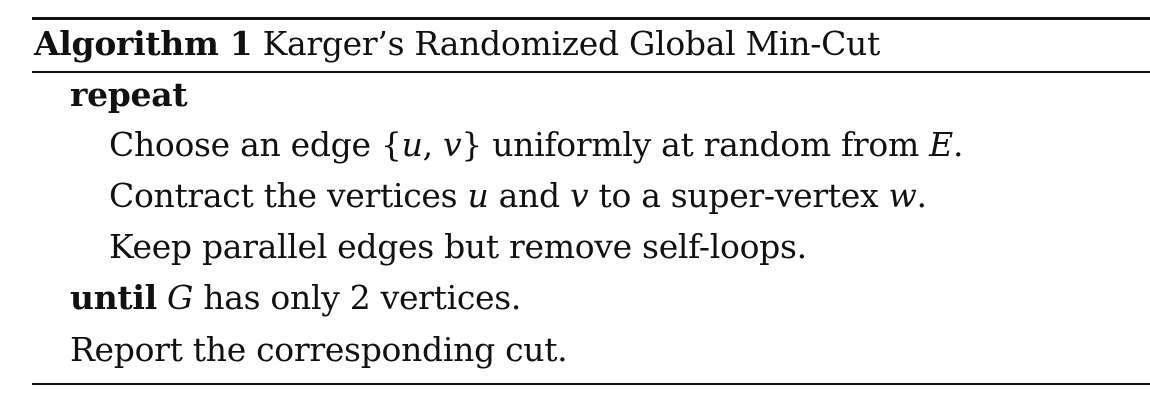  Describe the element at coordinates (432, 144) in the screenshot. I see `math-comma: ,` at that location.